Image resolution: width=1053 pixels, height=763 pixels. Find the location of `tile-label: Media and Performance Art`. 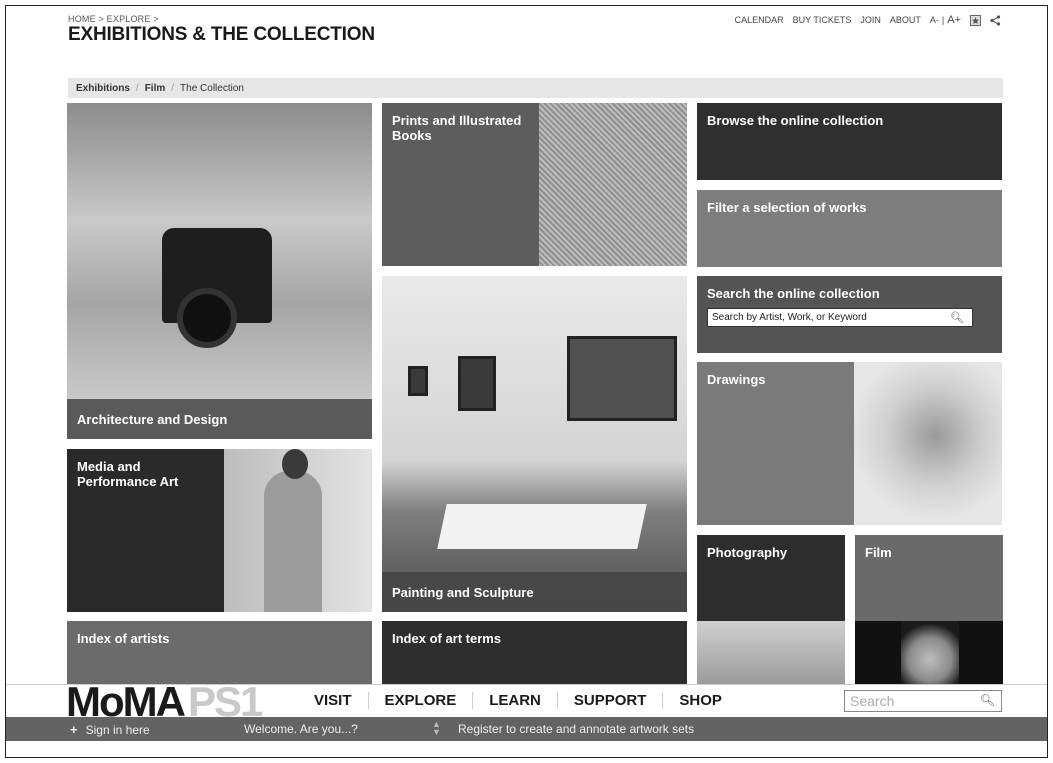

tile-label: Media and Performance Art is located at coordinates (128, 474).